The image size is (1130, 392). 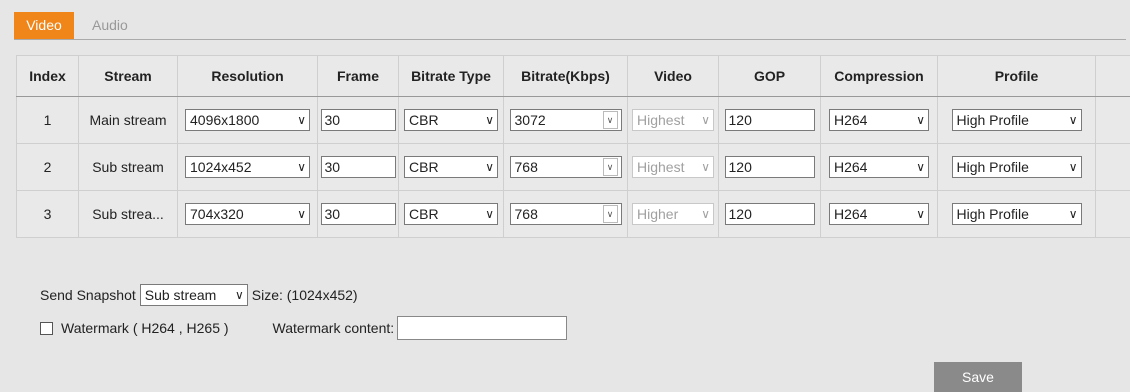 I want to click on resolution-select: 1024x452 ∨, so click(x=247, y=167).